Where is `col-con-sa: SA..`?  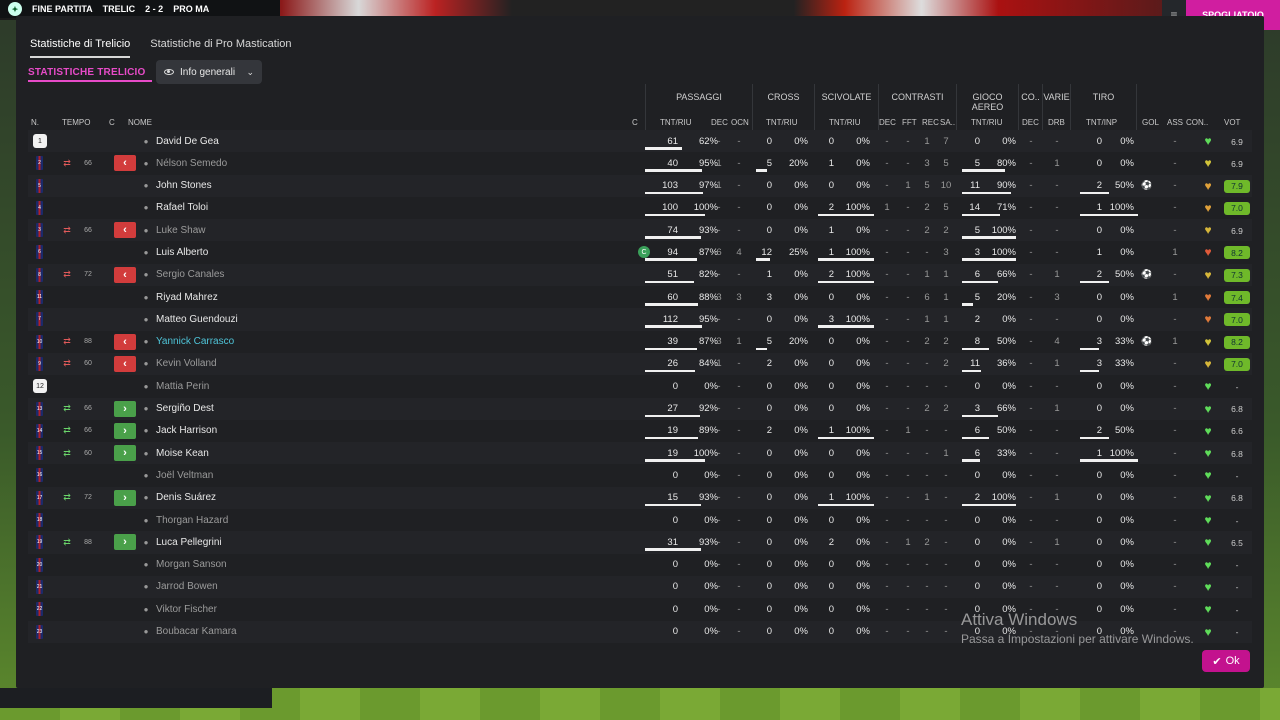 col-con-sa: SA.. is located at coordinates (947, 122).